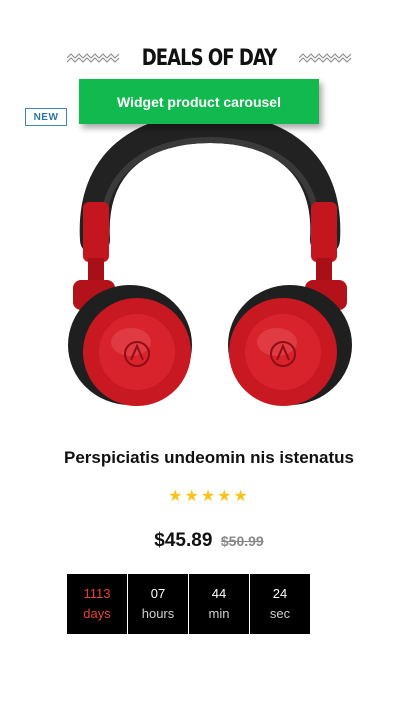 The width and height of the screenshot is (418, 728). I want to click on current-price: $45.89, so click(183, 540).